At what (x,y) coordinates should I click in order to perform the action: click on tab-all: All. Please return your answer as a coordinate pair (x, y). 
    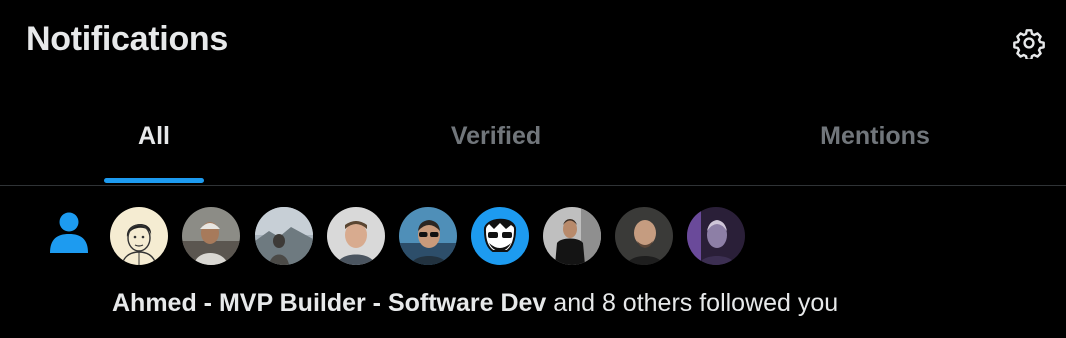
    Looking at the image, I should click on (154, 140).